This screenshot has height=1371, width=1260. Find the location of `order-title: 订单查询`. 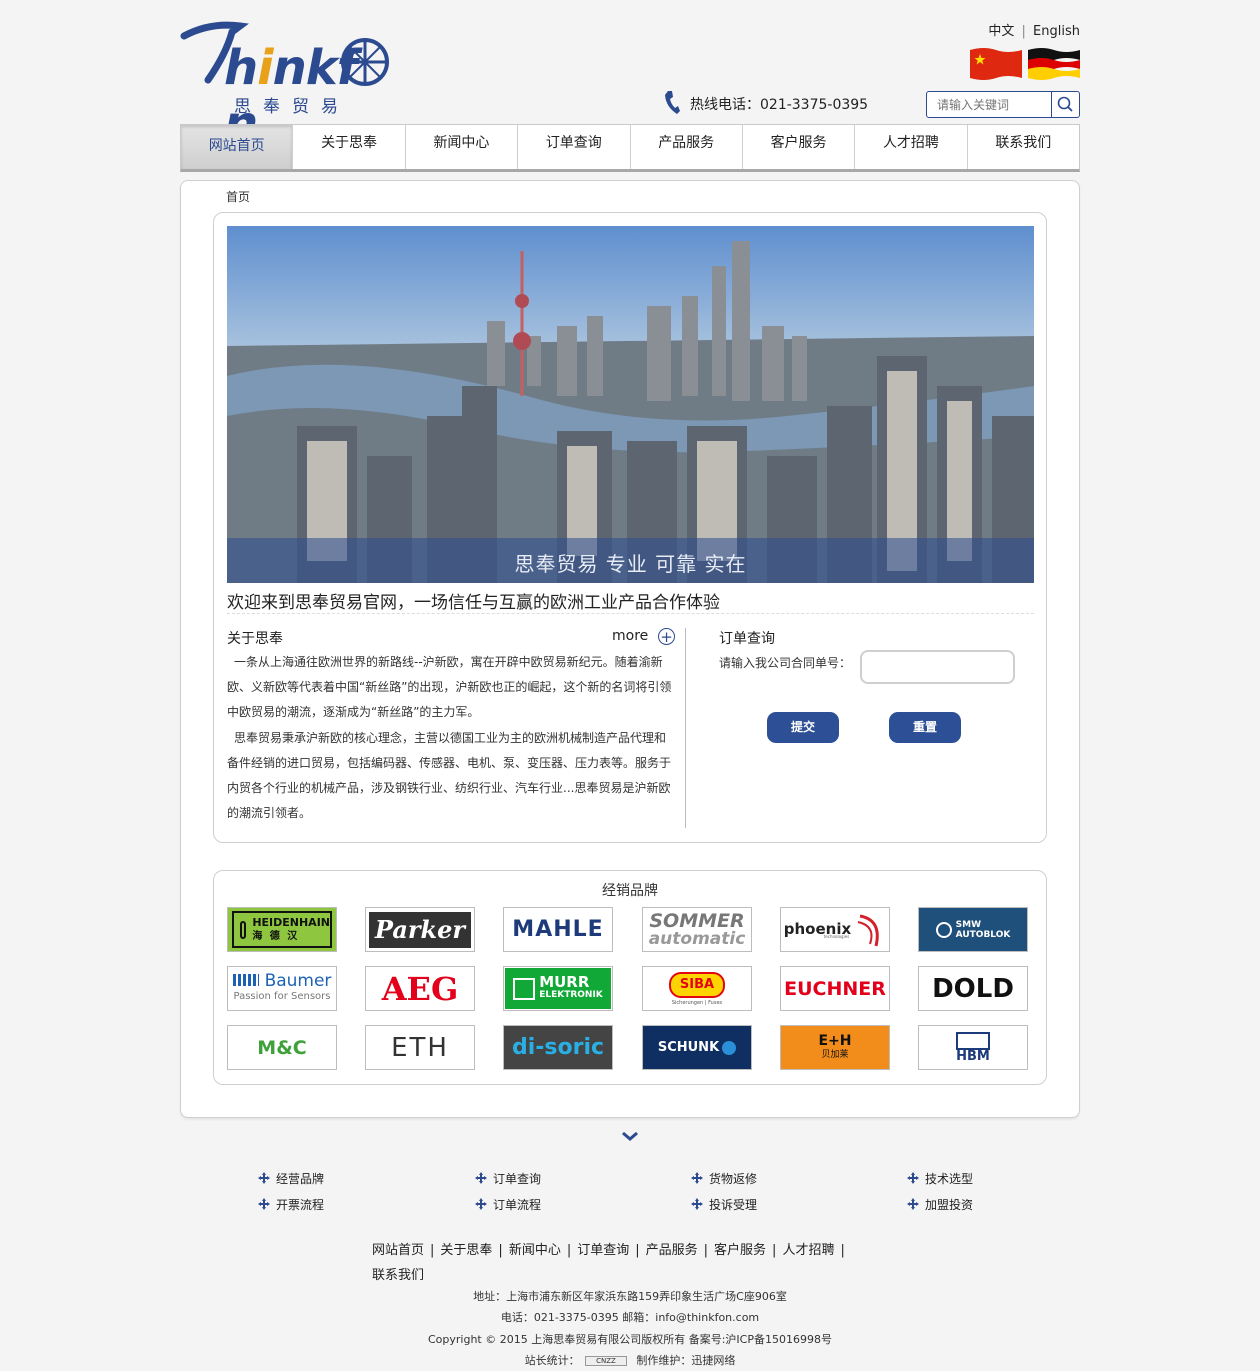

order-title: 订单查询 is located at coordinates (747, 639).